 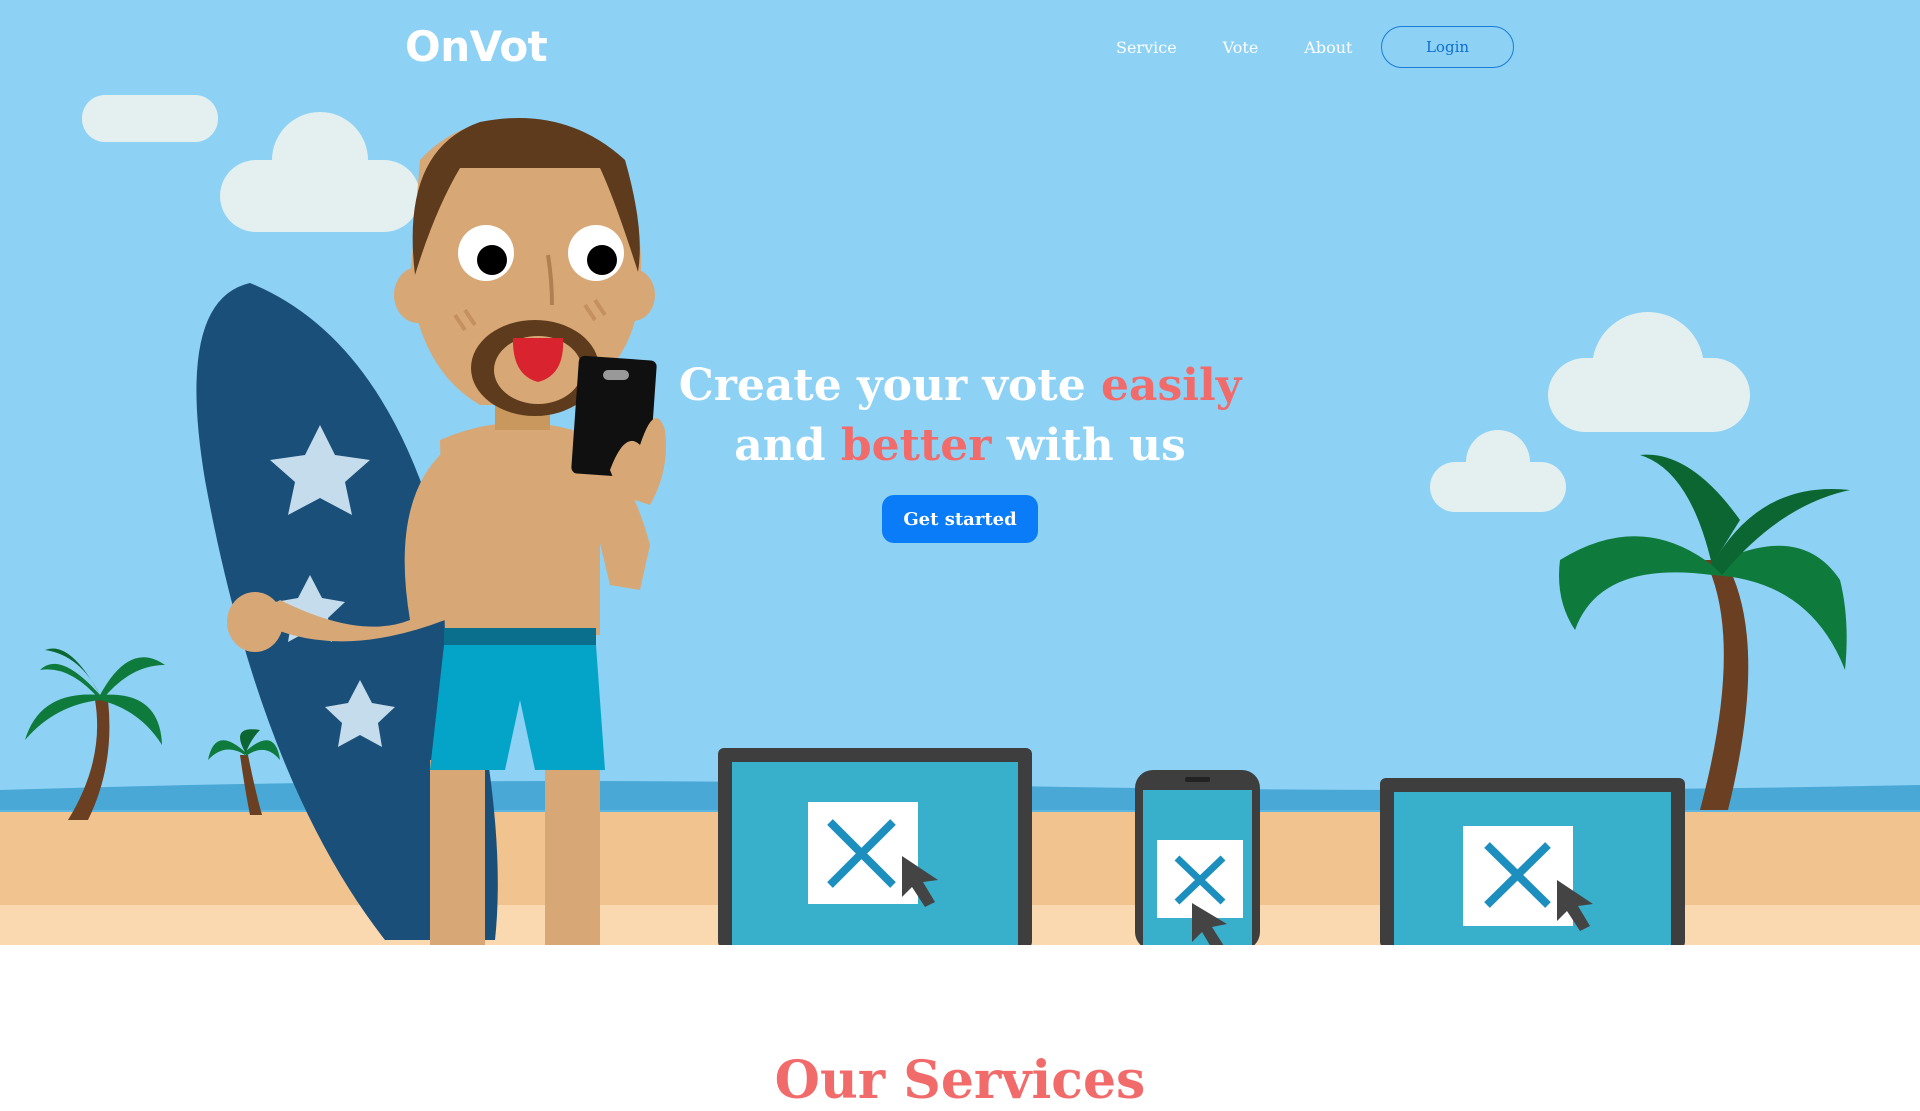 I want to click on get-started-button: Get started, so click(x=960, y=519).